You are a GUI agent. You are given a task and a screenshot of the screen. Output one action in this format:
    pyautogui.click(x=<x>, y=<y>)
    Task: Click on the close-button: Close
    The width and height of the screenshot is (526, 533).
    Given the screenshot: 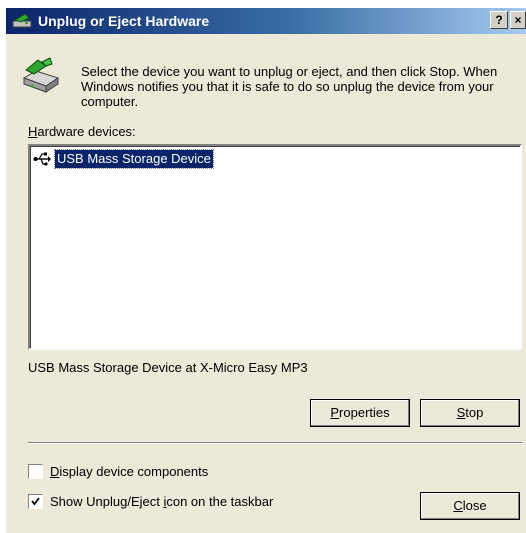 What is the action you would take?
    pyautogui.click(x=470, y=506)
    